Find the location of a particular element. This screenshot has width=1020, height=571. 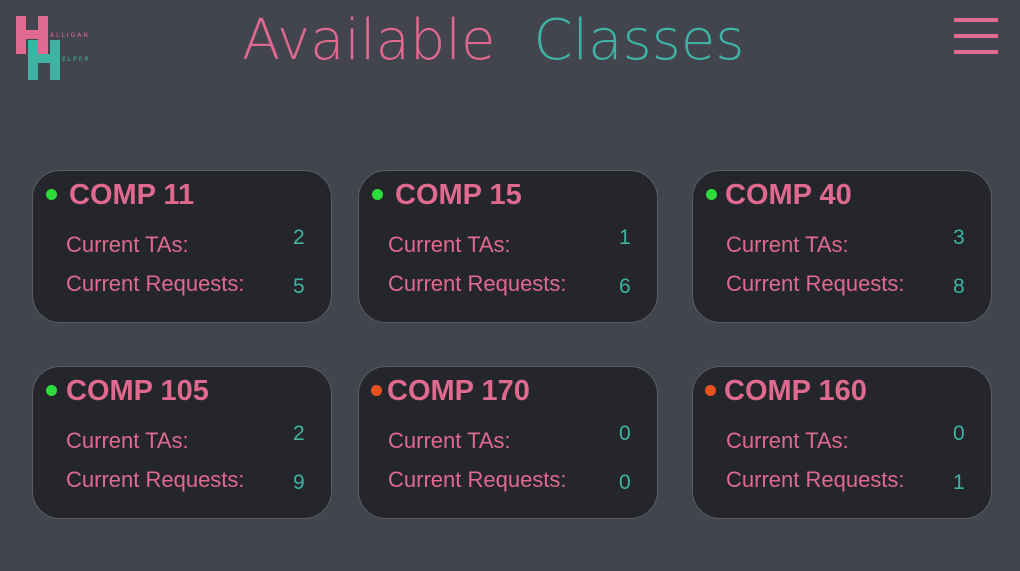

page-title: Available Classes is located at coordinates (493, 41).